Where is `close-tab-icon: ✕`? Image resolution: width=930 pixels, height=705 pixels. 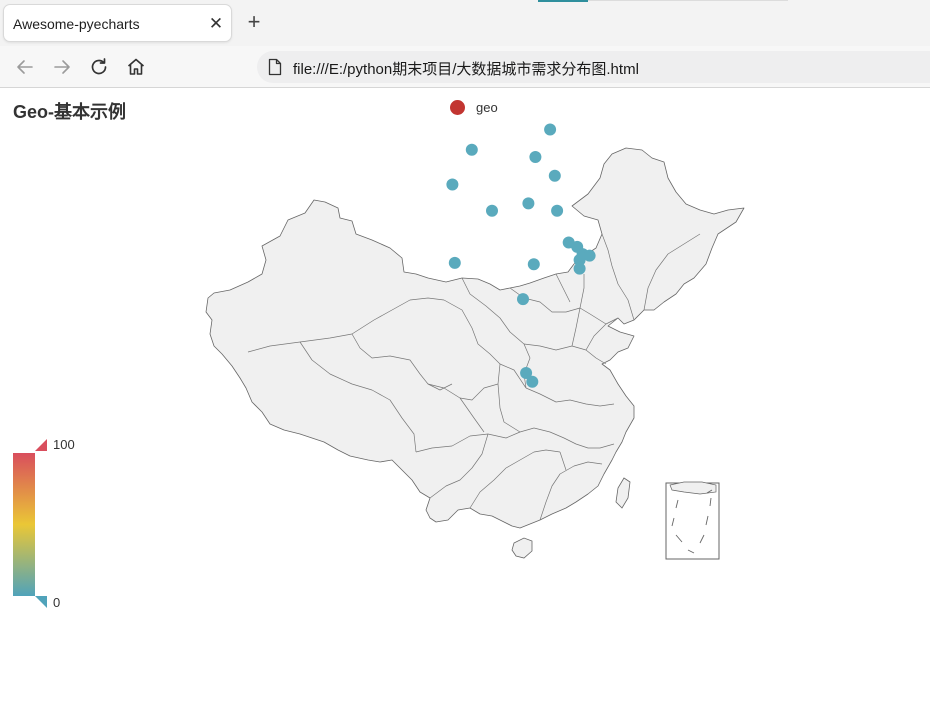
close-tab-icon: ✕ is located at coordinates (216, 24).